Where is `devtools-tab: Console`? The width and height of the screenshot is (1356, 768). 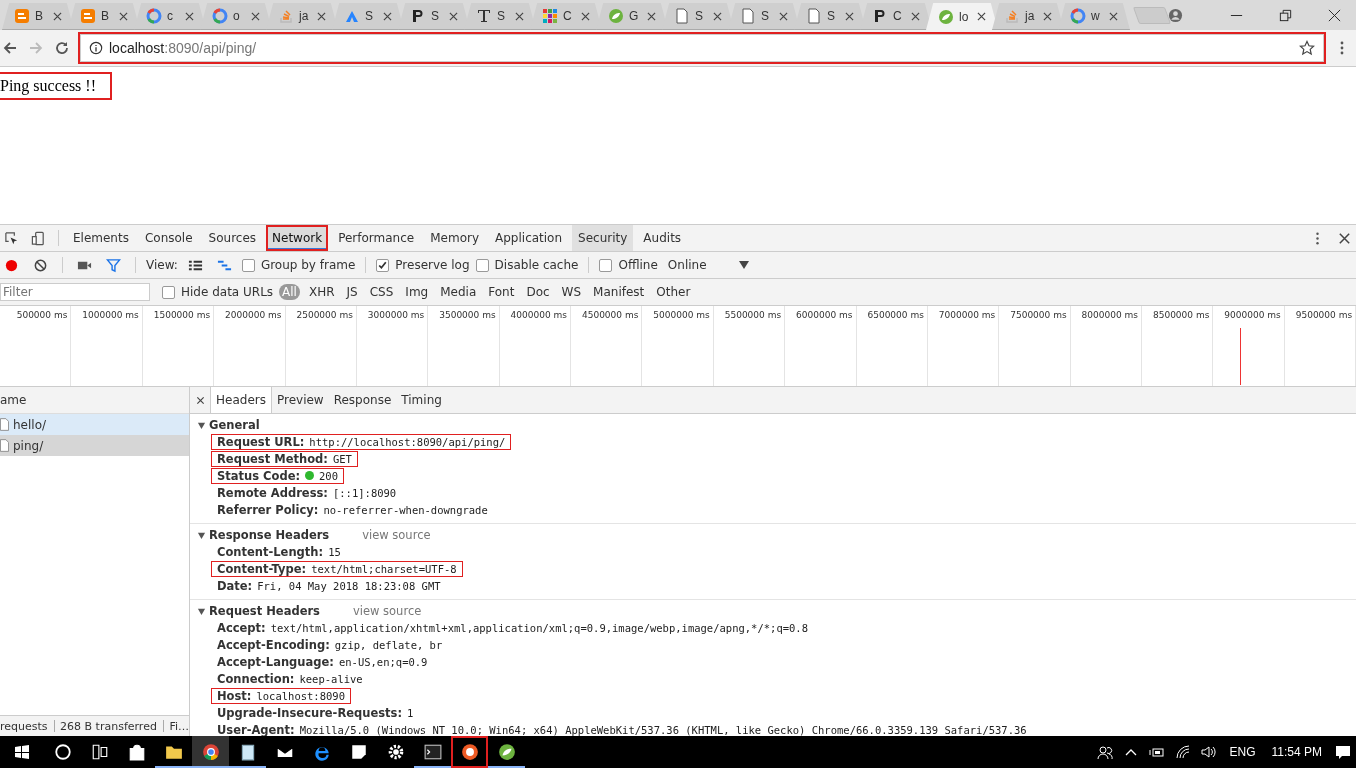 devtools-tab: Console is located at coordinates (168, 238).